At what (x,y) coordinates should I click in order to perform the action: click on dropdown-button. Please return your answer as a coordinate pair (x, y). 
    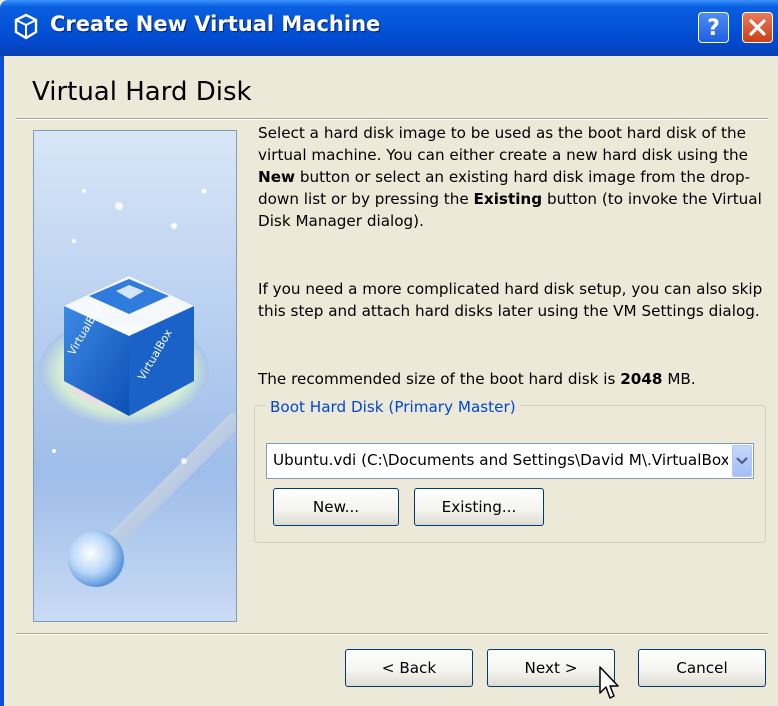
    Looking at the image, I should click on (742, 461).